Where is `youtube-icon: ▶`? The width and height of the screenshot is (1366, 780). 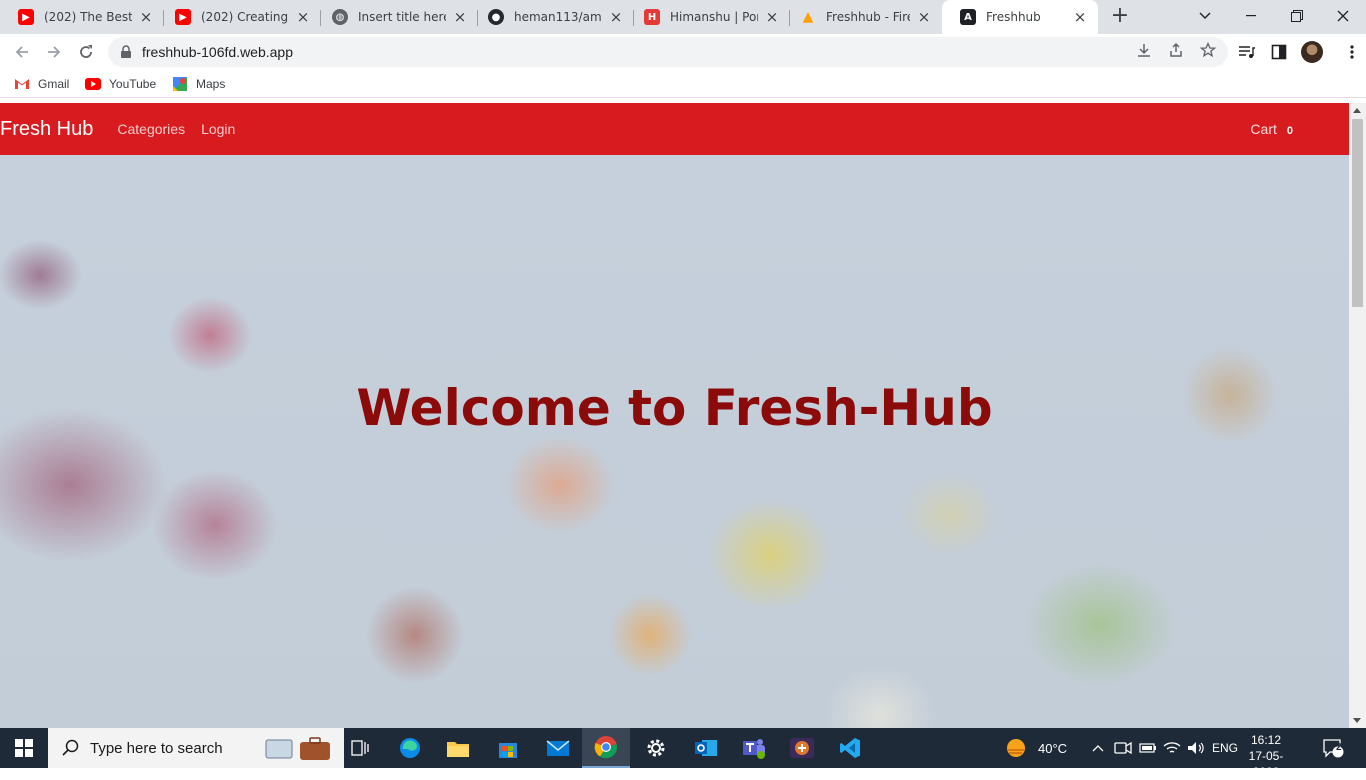
youtube-icon: ▶ is located at coordinates (26, 17).